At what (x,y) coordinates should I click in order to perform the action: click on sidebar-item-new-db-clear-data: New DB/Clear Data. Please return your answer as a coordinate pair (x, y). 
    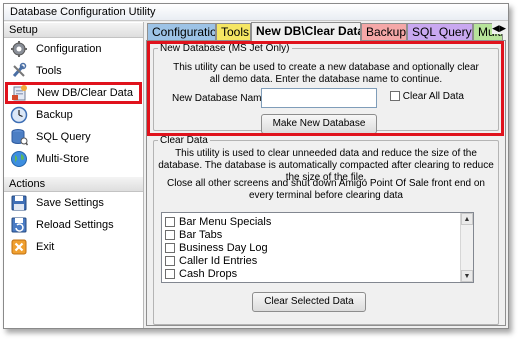
    Looking at the image, I should click on (73, 93).